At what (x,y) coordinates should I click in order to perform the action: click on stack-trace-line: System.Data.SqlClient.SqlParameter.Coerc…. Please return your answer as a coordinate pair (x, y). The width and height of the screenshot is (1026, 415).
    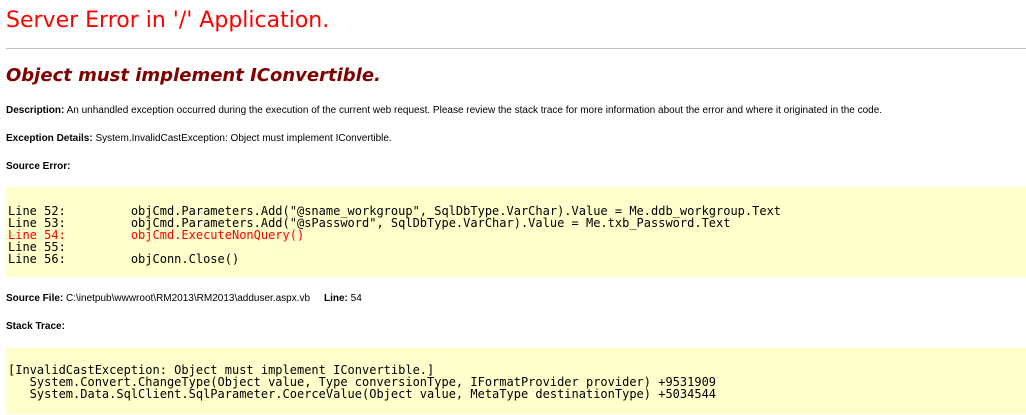
    Looking at the image, I should click on (362, 394).